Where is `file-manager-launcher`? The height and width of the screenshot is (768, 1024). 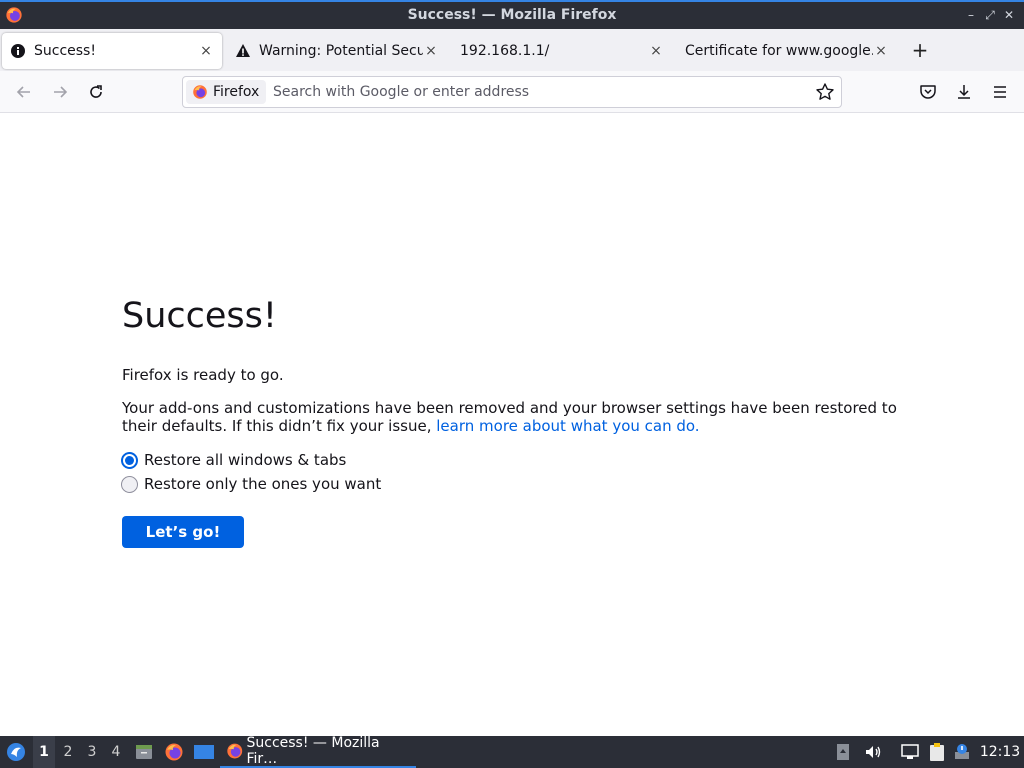 file-manager-launcher is located at coordinates (144, 752).